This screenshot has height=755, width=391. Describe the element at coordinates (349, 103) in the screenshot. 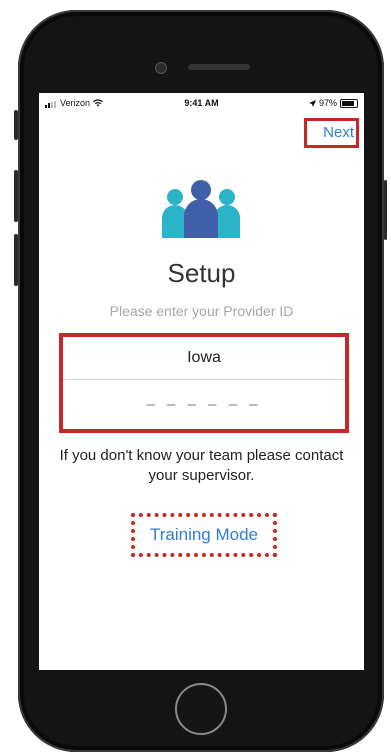

I see `battery-icon` at that location.